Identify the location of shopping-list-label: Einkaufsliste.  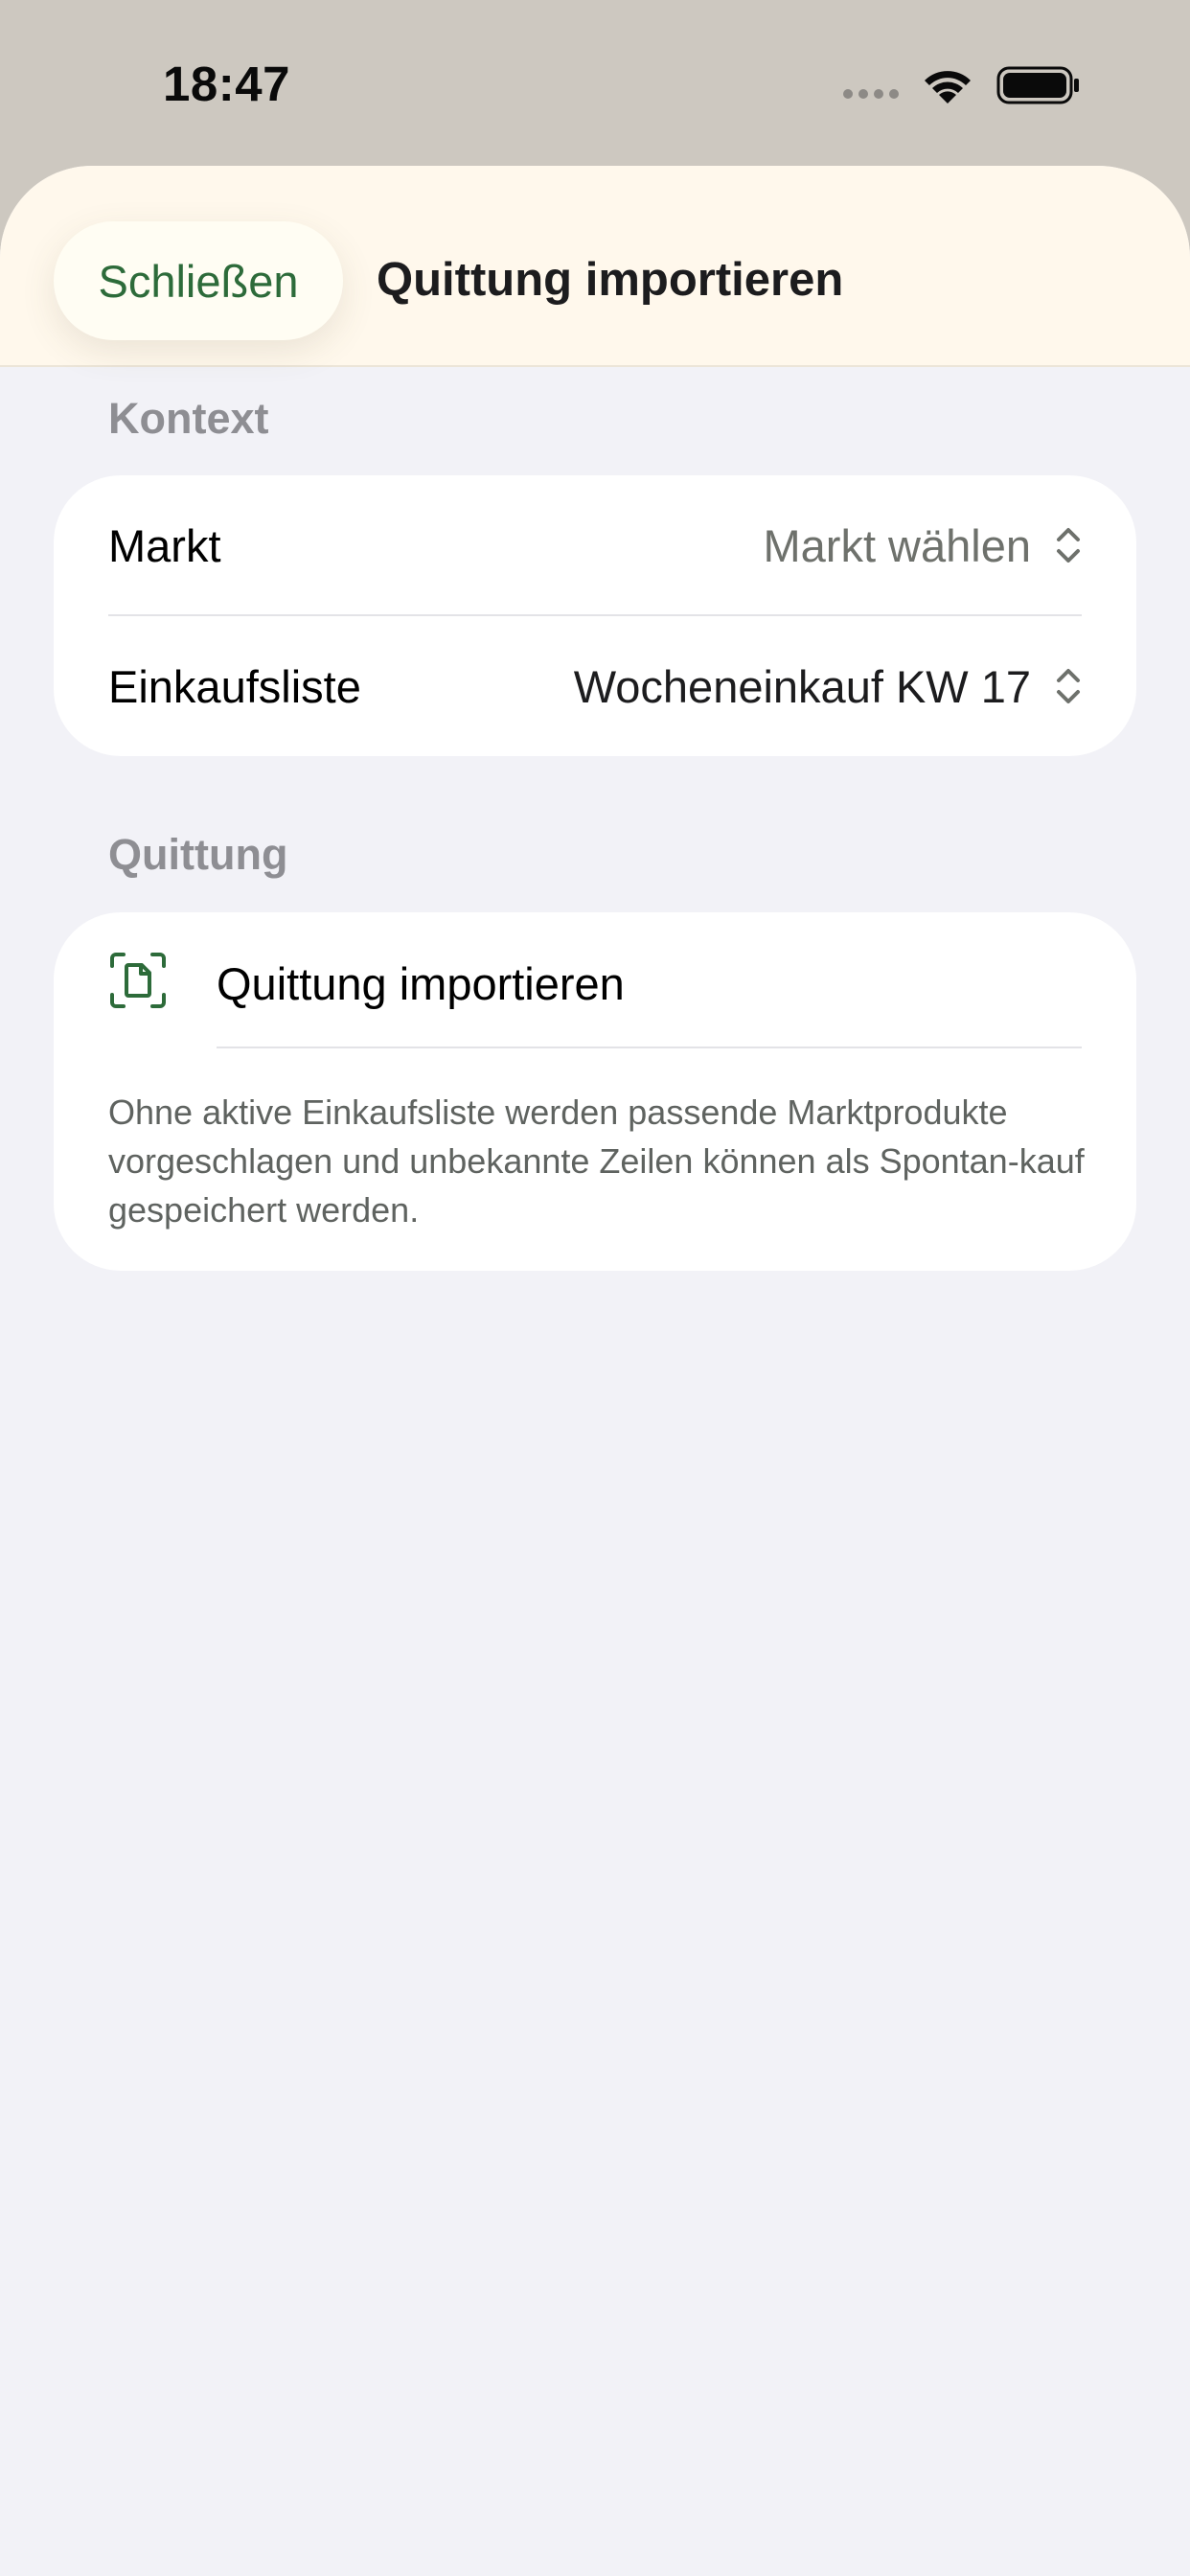
(234, 686).